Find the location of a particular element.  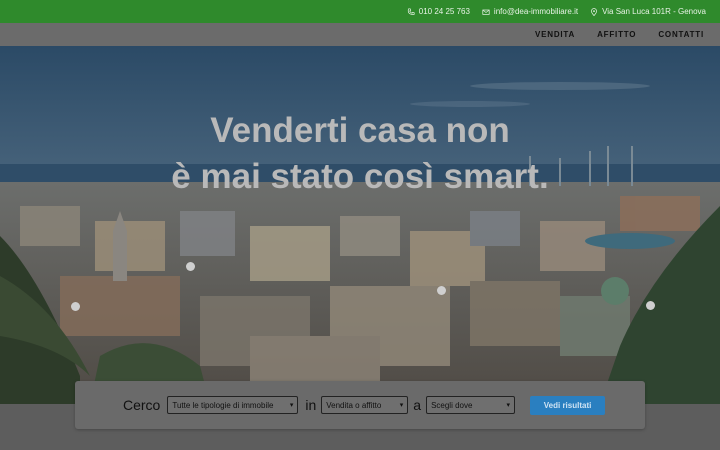

label-cerco: Cerco is located at coordinates (142, 405).